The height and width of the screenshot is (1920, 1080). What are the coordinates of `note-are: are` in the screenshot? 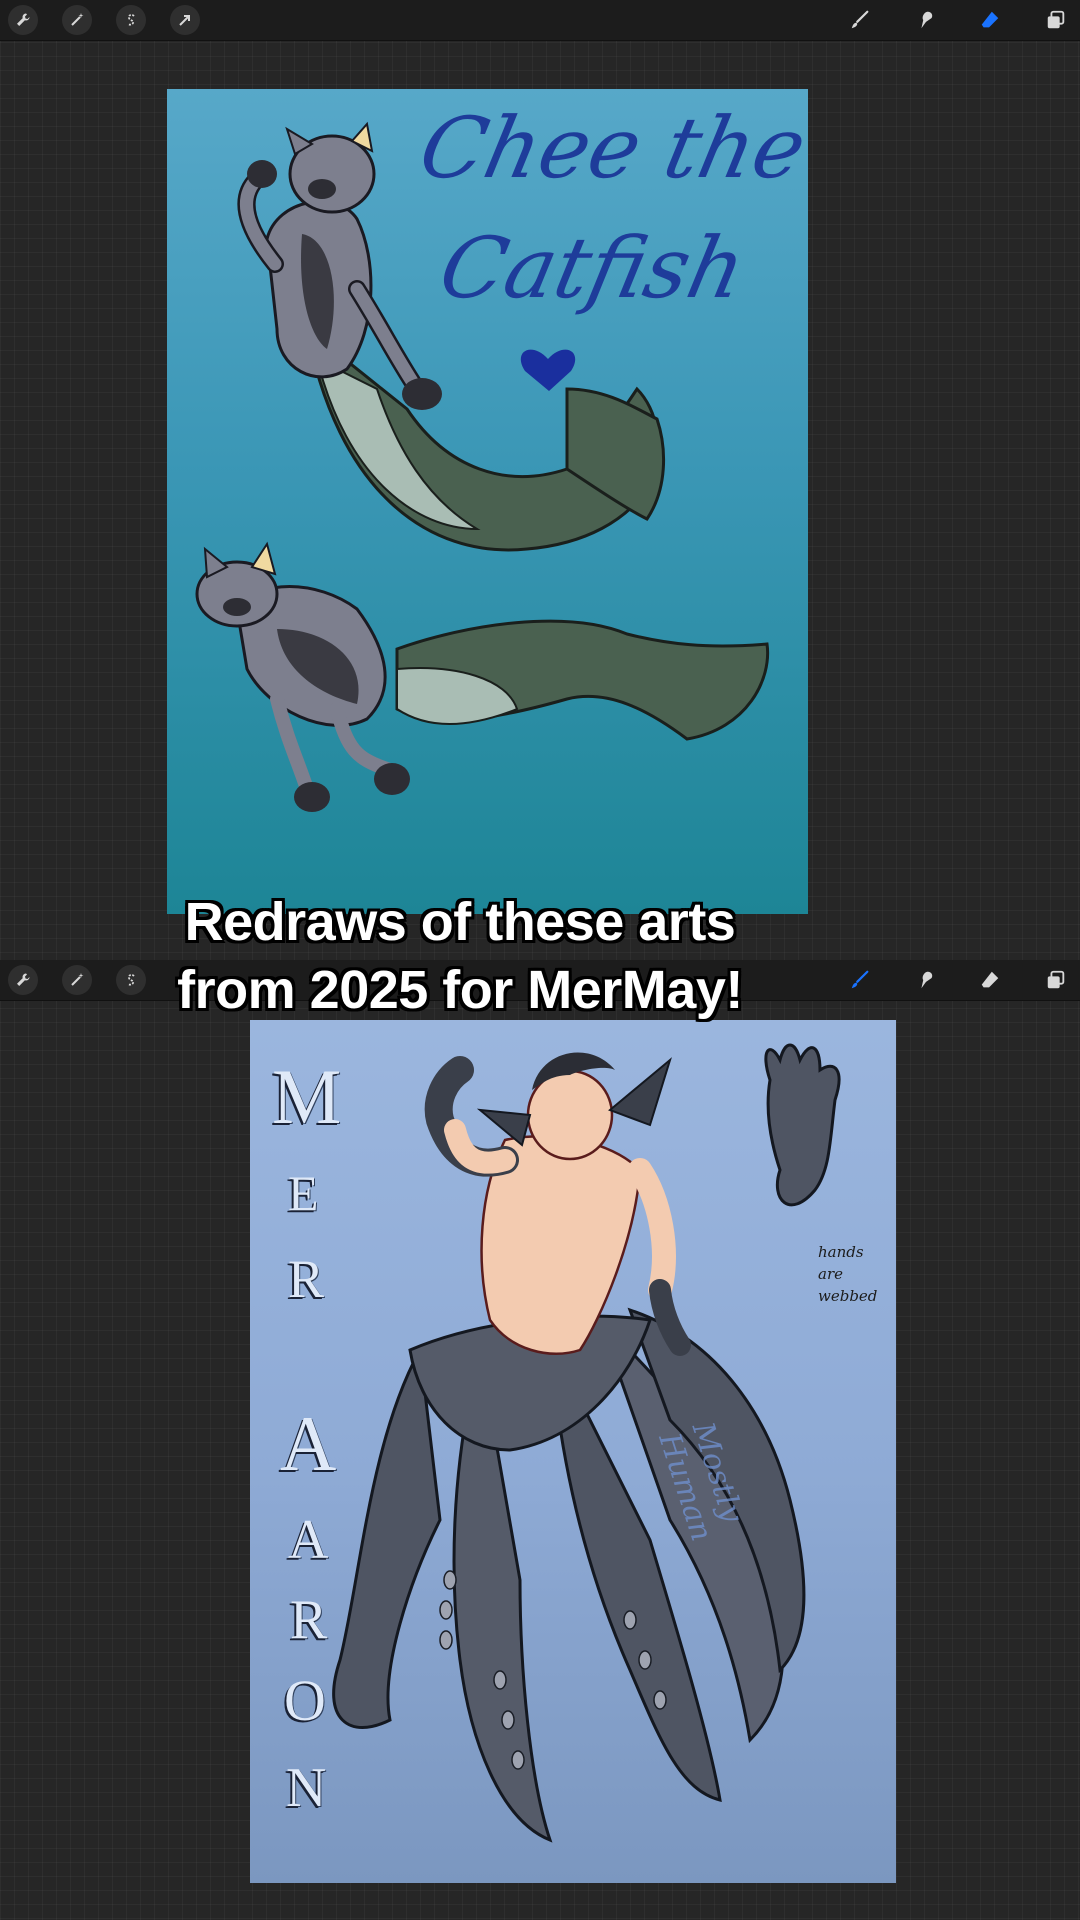 It's located at (830, 1274).